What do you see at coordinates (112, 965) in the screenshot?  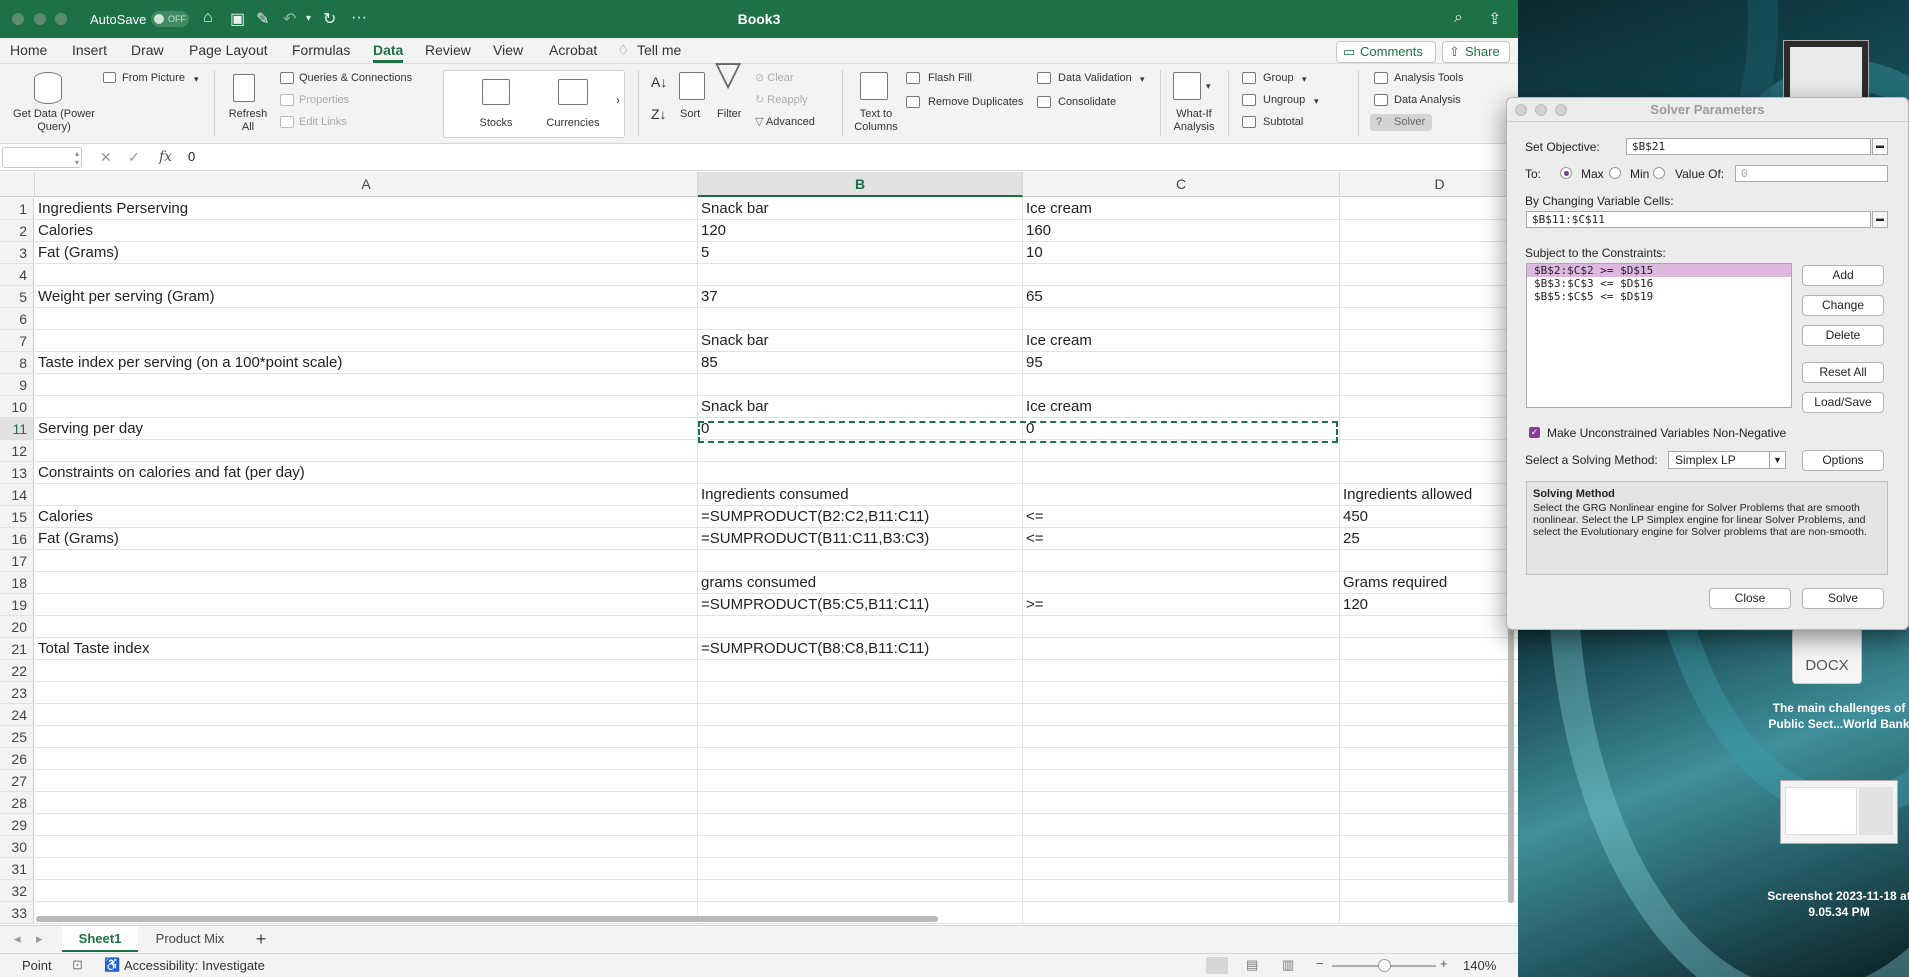 I see `accessibility-icon: ♿` at bounding box center [112, 965].